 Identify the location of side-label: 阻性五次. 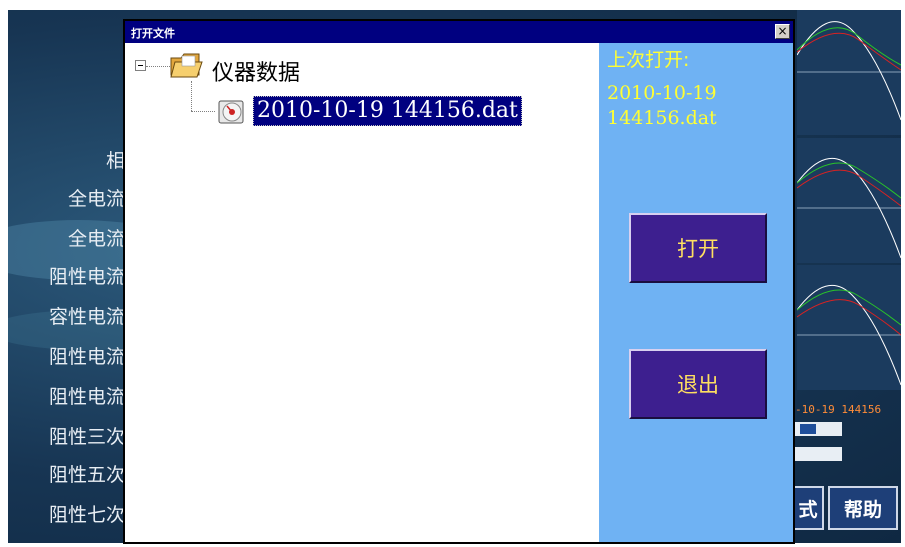
(86, 475).